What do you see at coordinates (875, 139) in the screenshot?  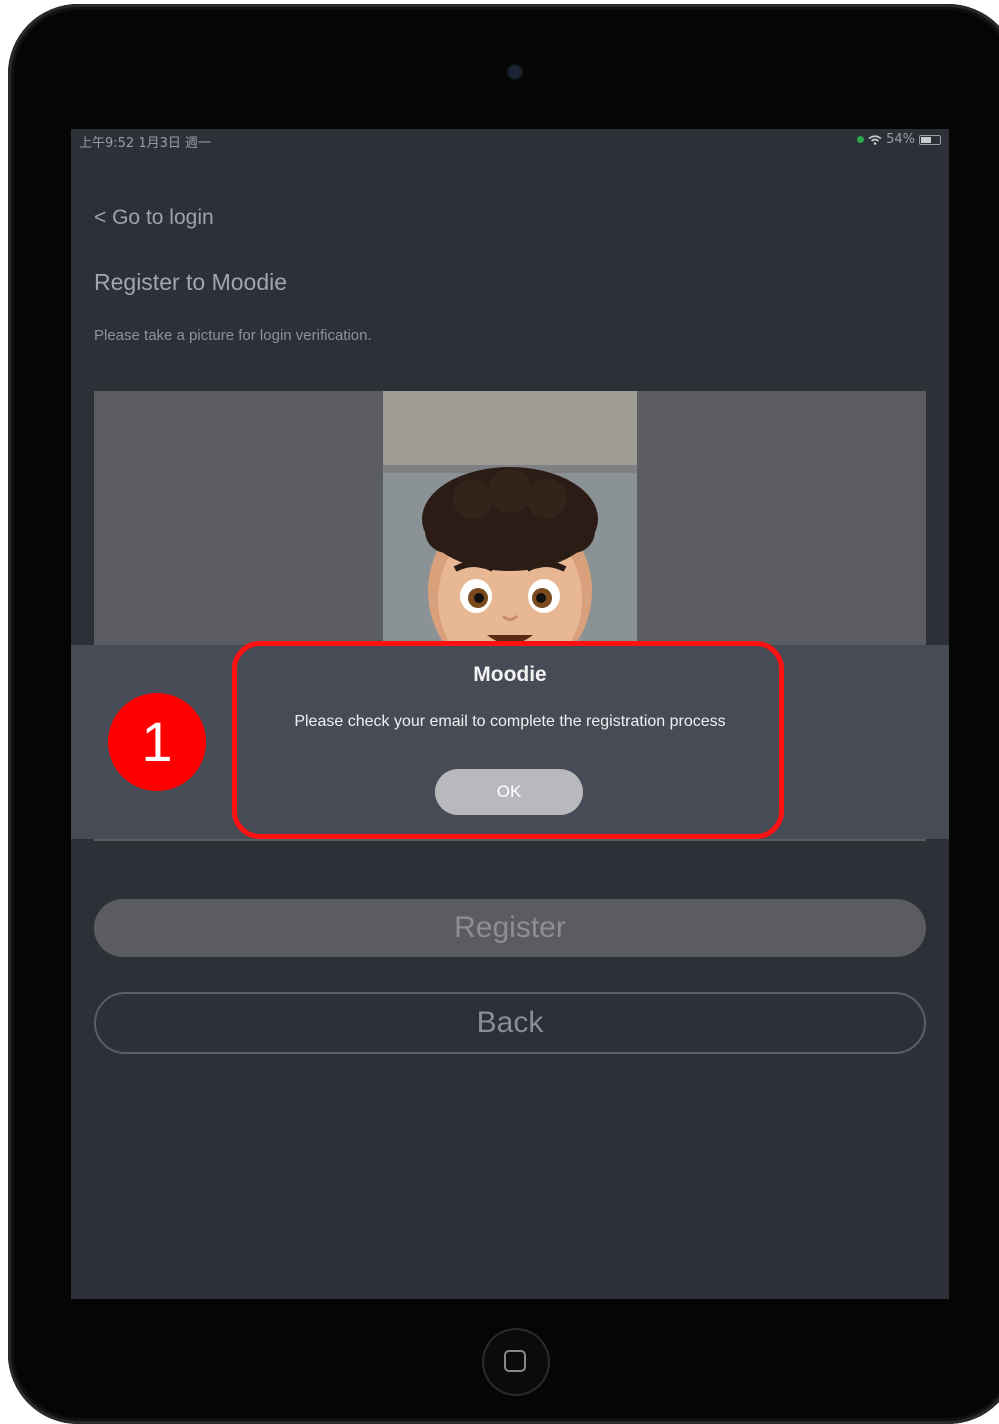 I see `wifi-icon` at bounding box center [875, 139].